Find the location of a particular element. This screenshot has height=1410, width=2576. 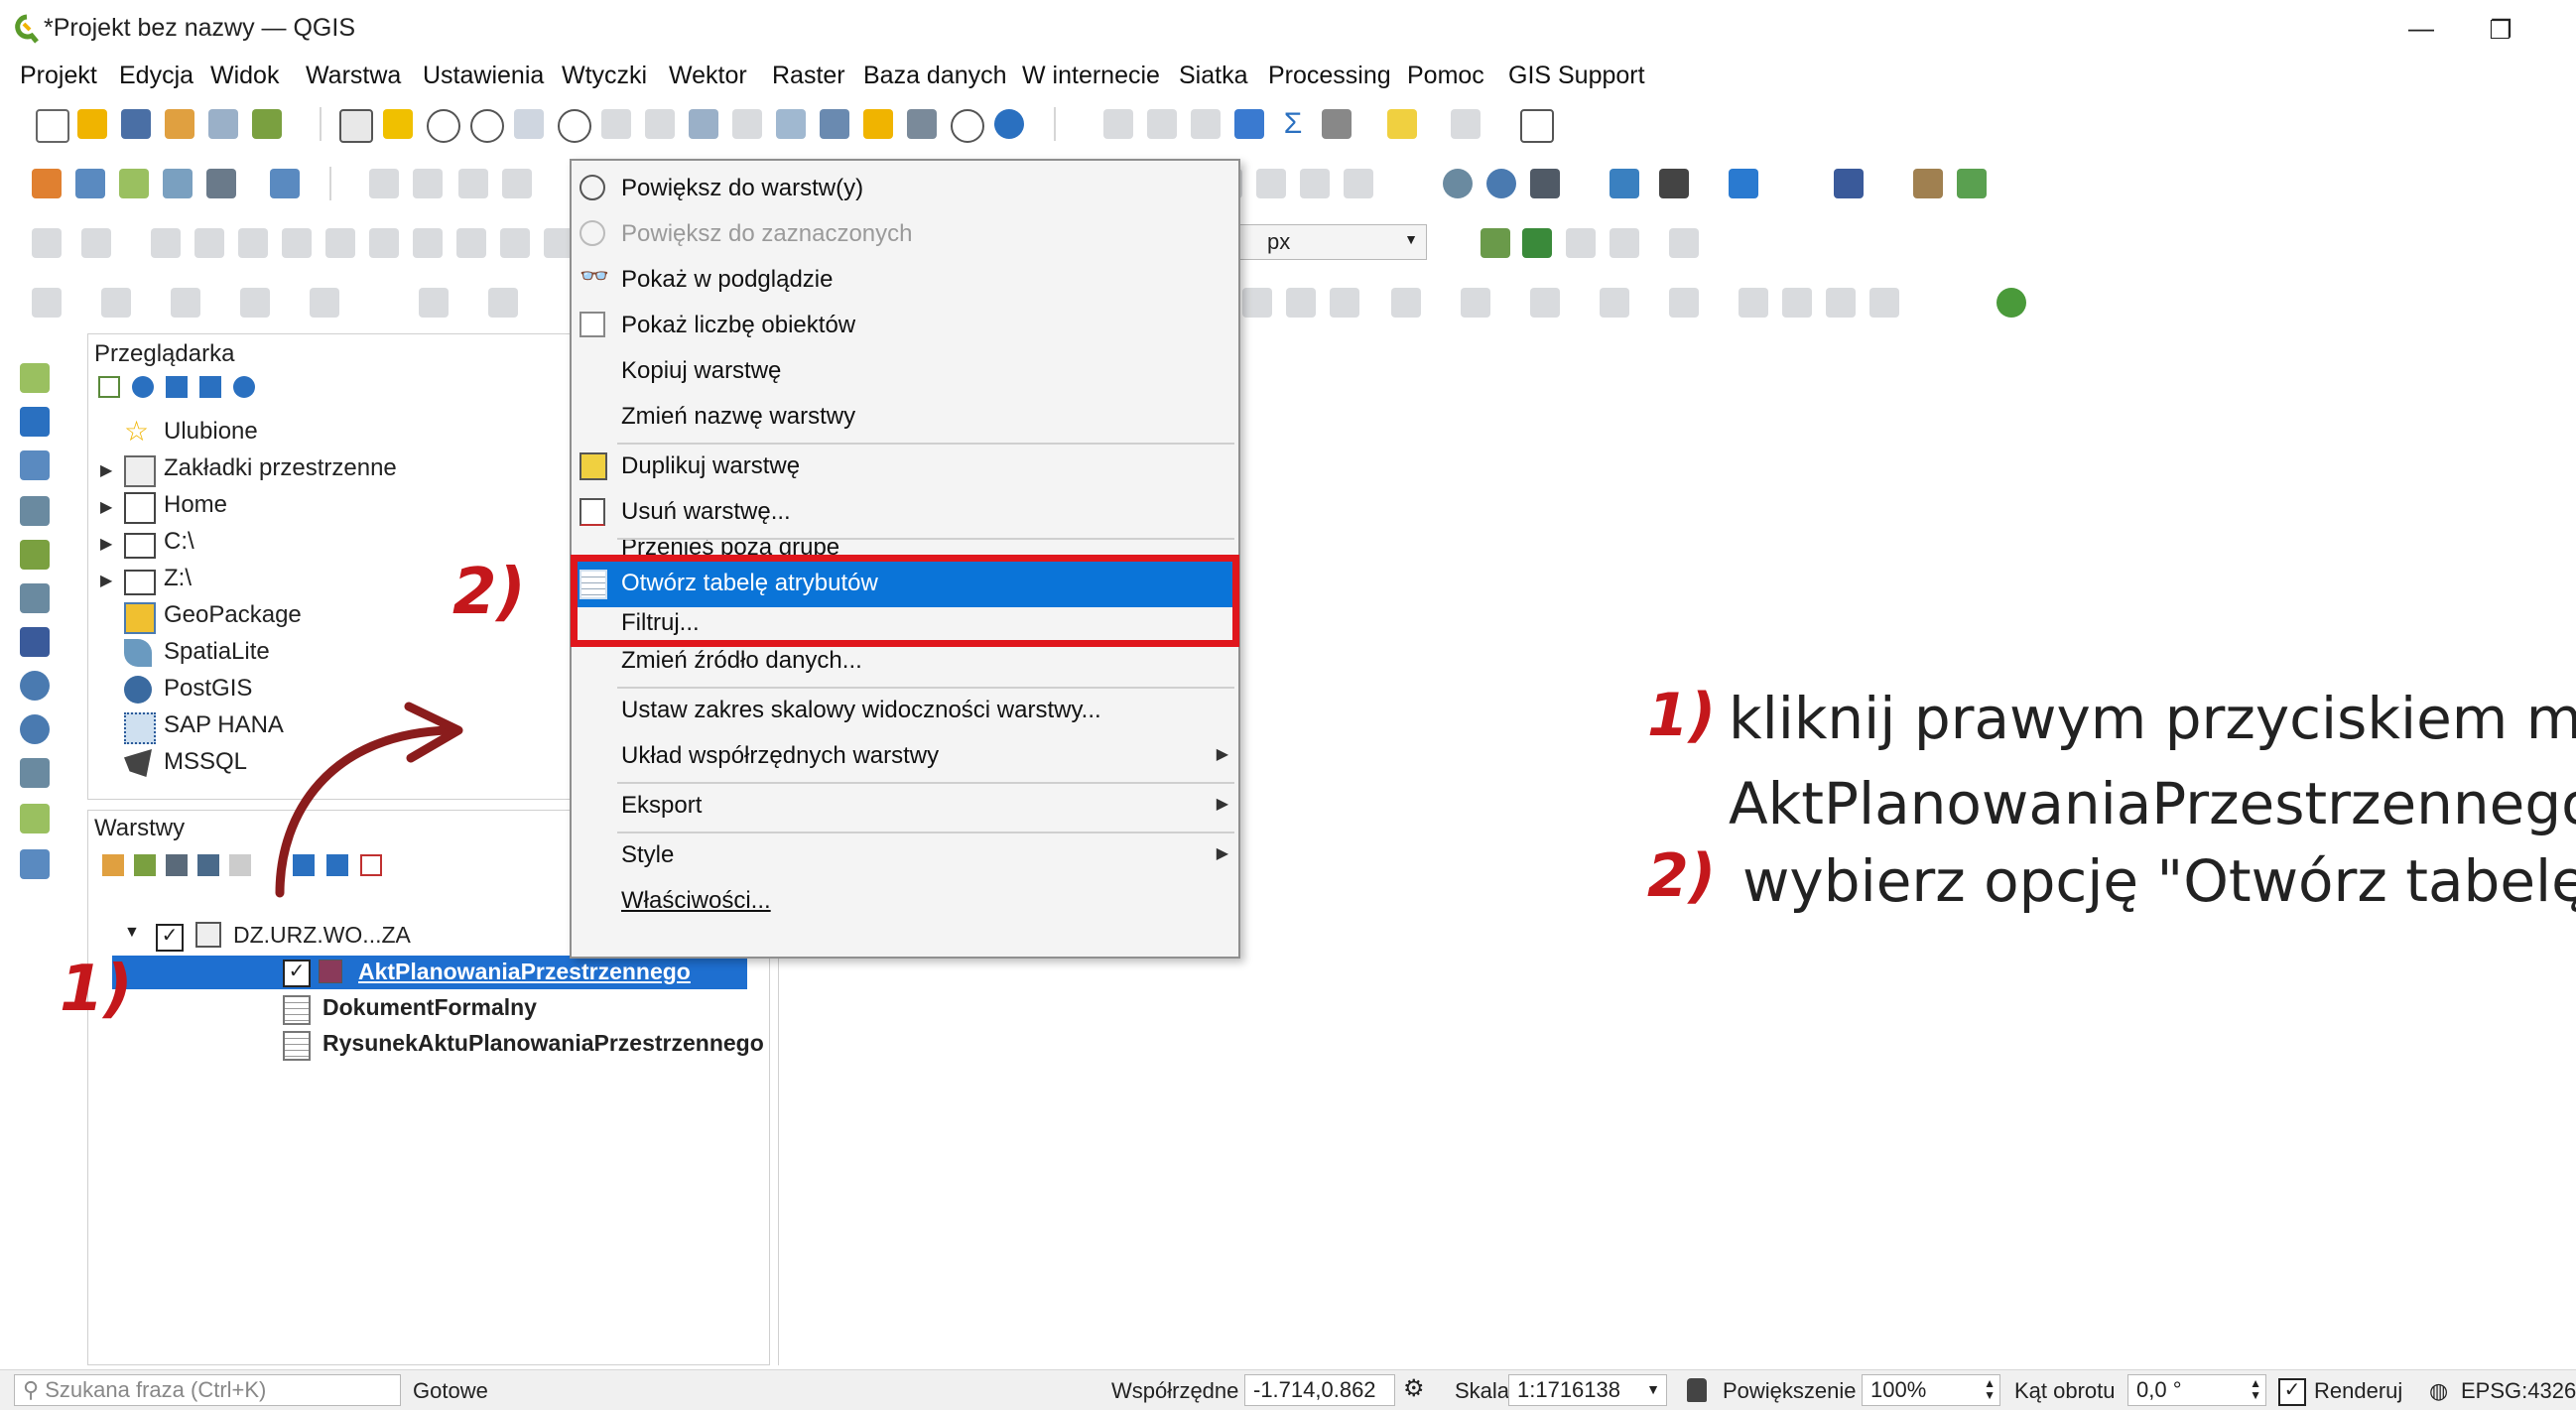

add-vector-icon is located at coordinates (134, 184).